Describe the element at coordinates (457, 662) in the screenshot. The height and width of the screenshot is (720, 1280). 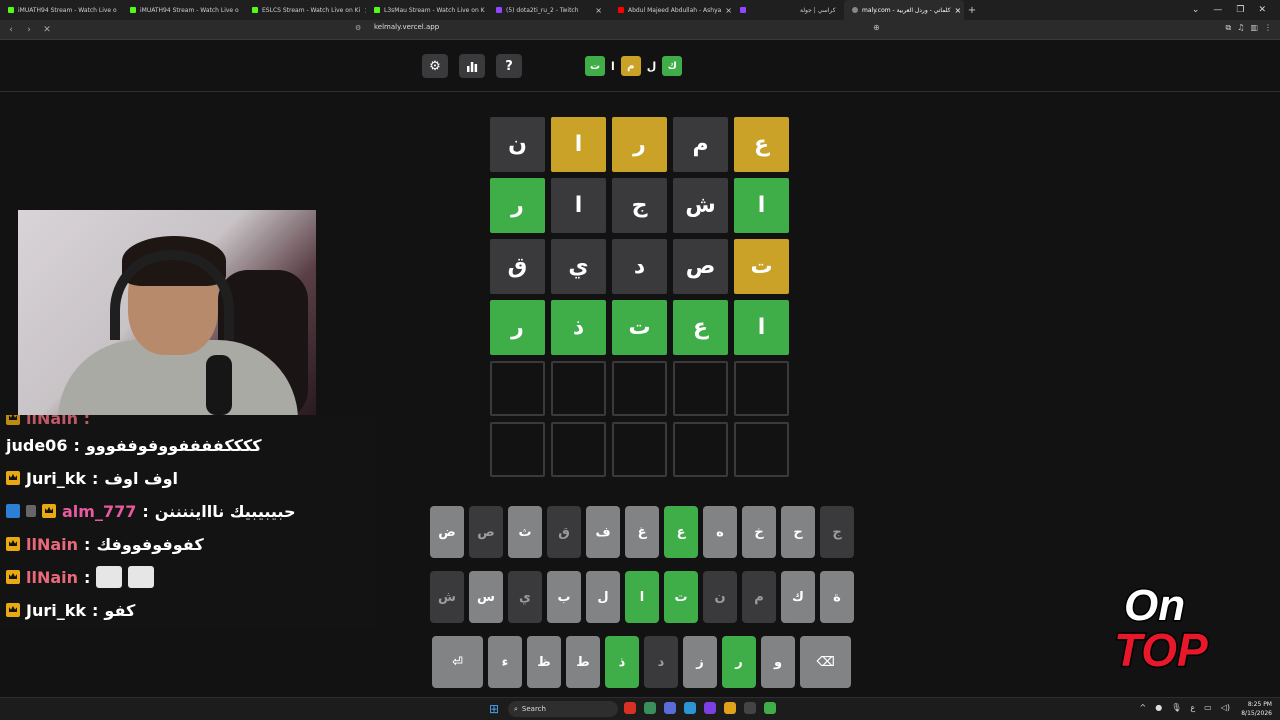
I see `enter-key-icon: ⏎` at that location.